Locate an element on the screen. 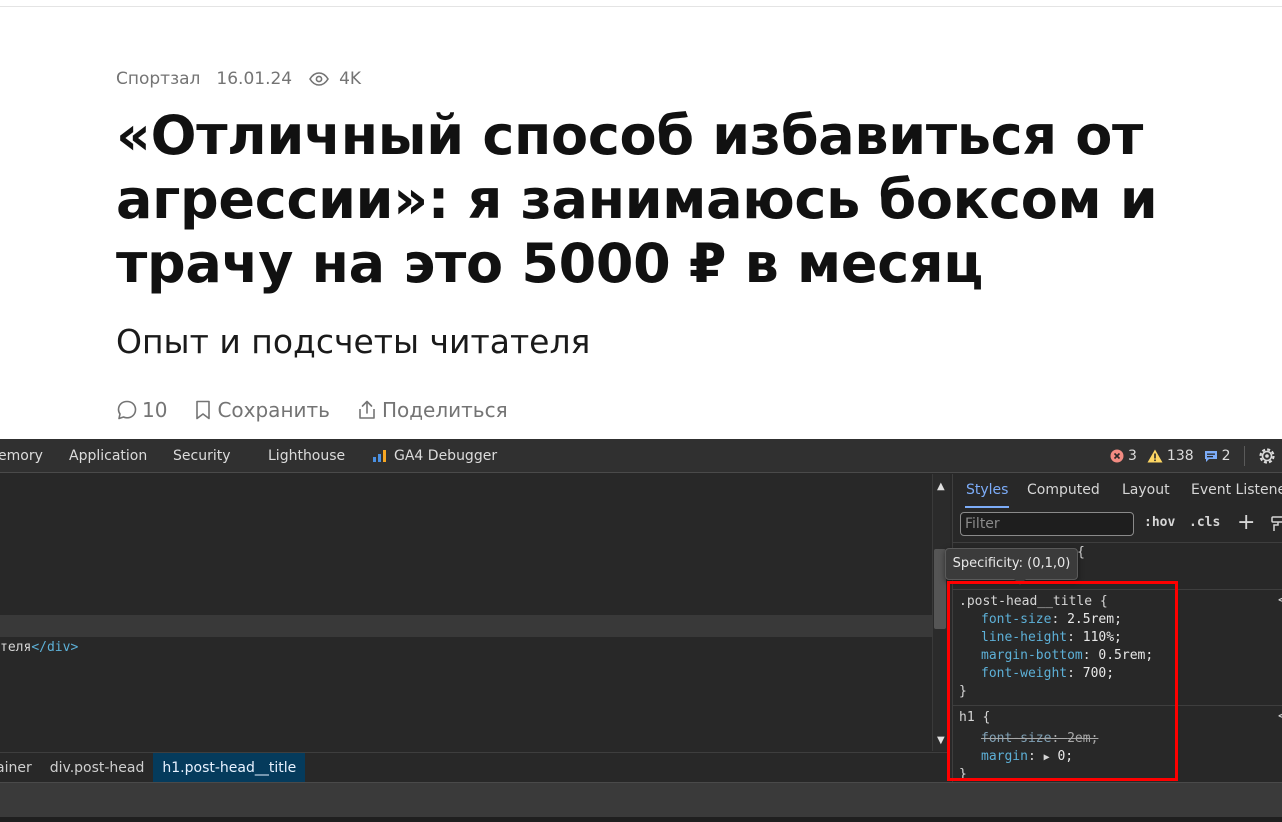 Image resolution: width=1282 pixels, height=822 pixels. share-icon is located at coordinates (367, 409).